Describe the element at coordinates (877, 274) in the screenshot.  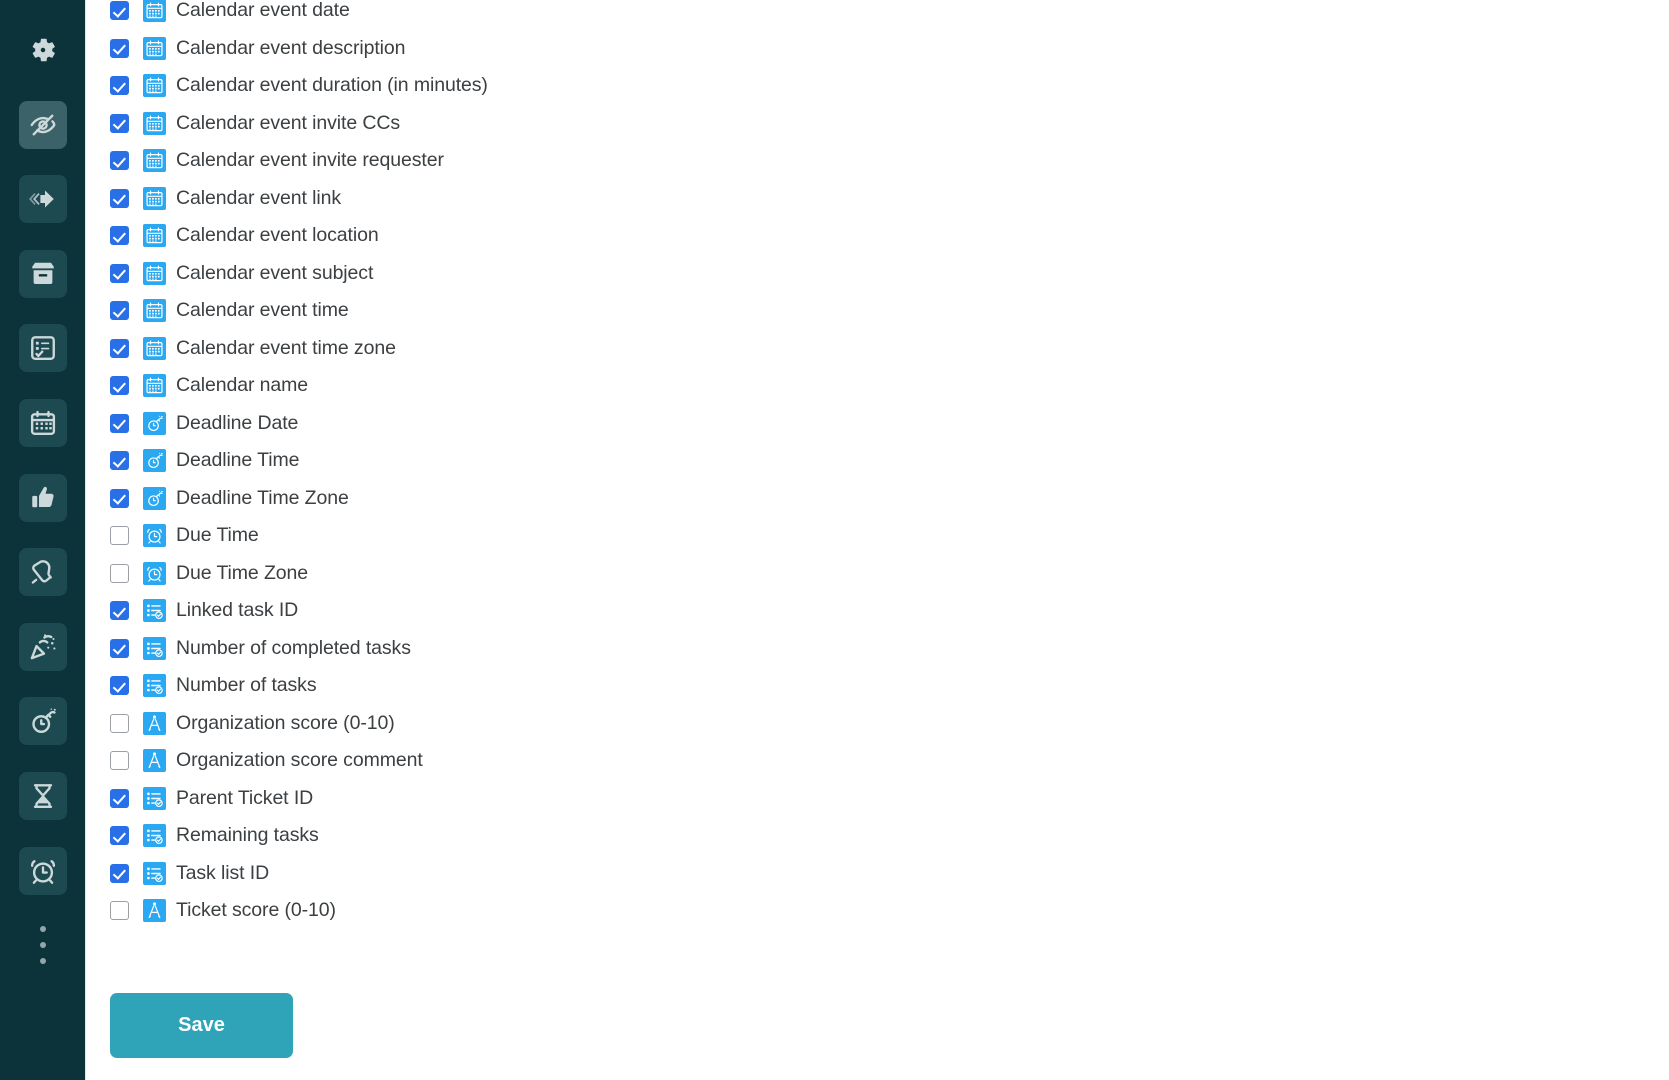
I see `field-row: Calendar event subject` at that location.